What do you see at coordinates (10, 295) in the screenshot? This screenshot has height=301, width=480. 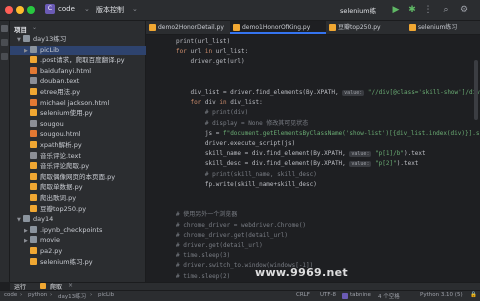 I see `breadcrumb-code: code` at bounding box center [10, 295].